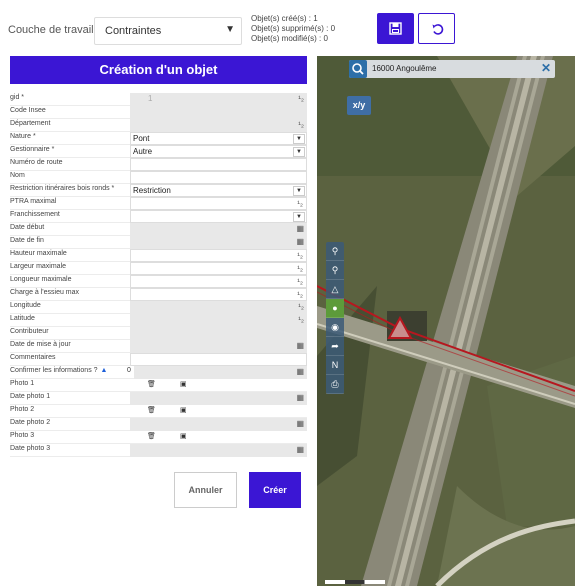  What do you see at coordinates (335, 289) in the screenshot?
I see `triangle-icon: △` at bounding box center [335, 289].